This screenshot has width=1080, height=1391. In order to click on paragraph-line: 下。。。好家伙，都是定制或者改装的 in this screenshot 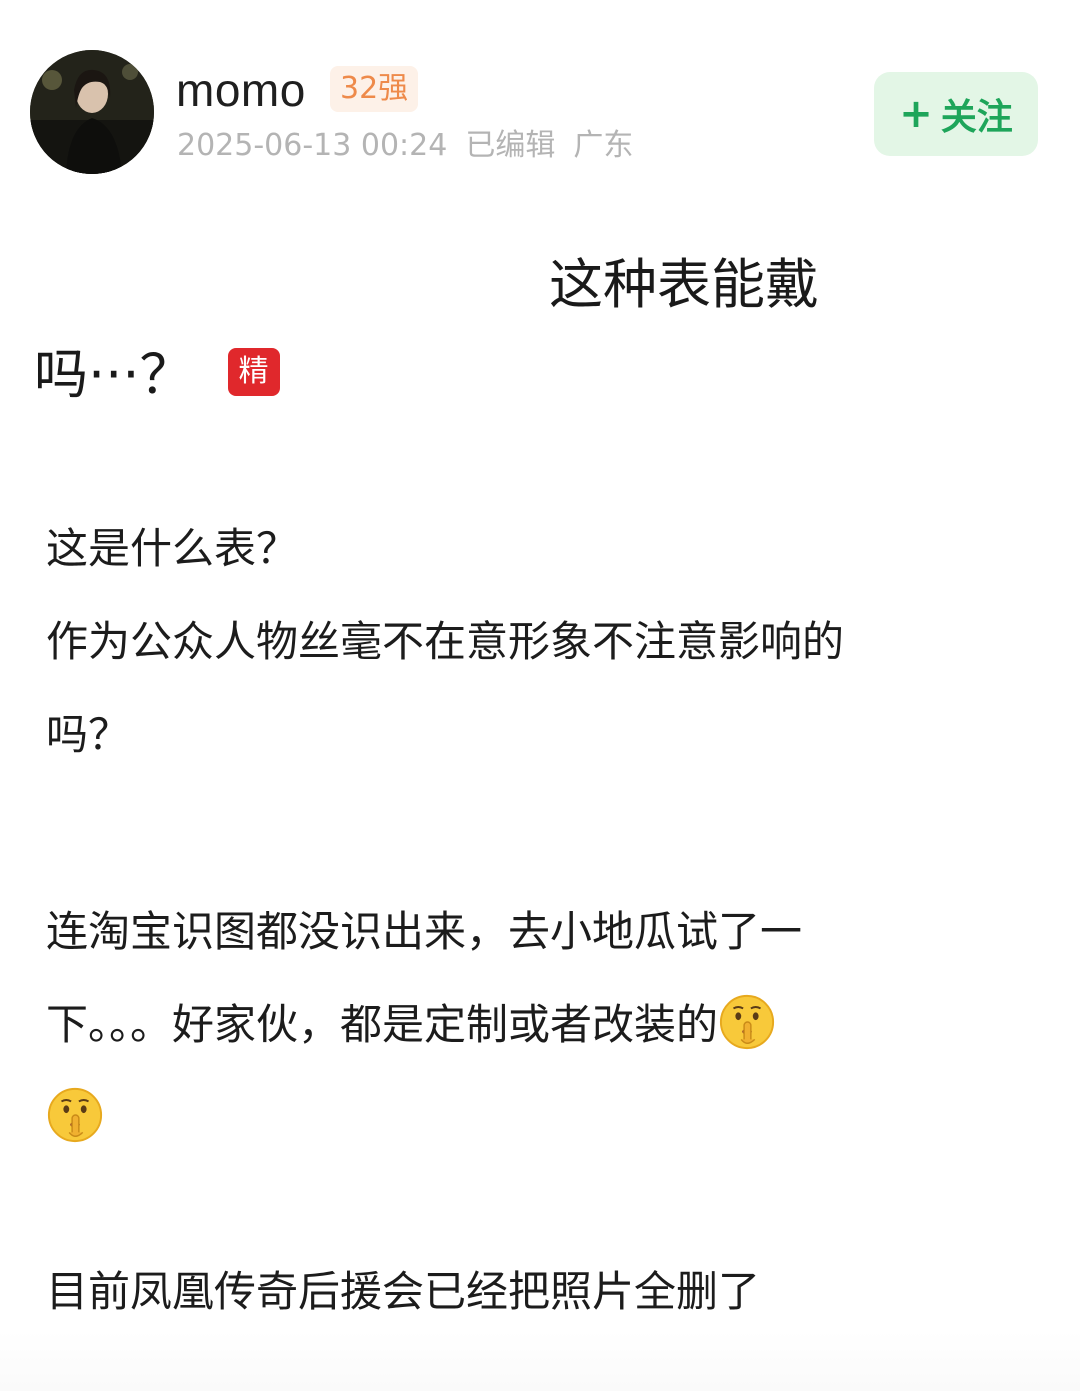, I will do `click(541, 1024)`.